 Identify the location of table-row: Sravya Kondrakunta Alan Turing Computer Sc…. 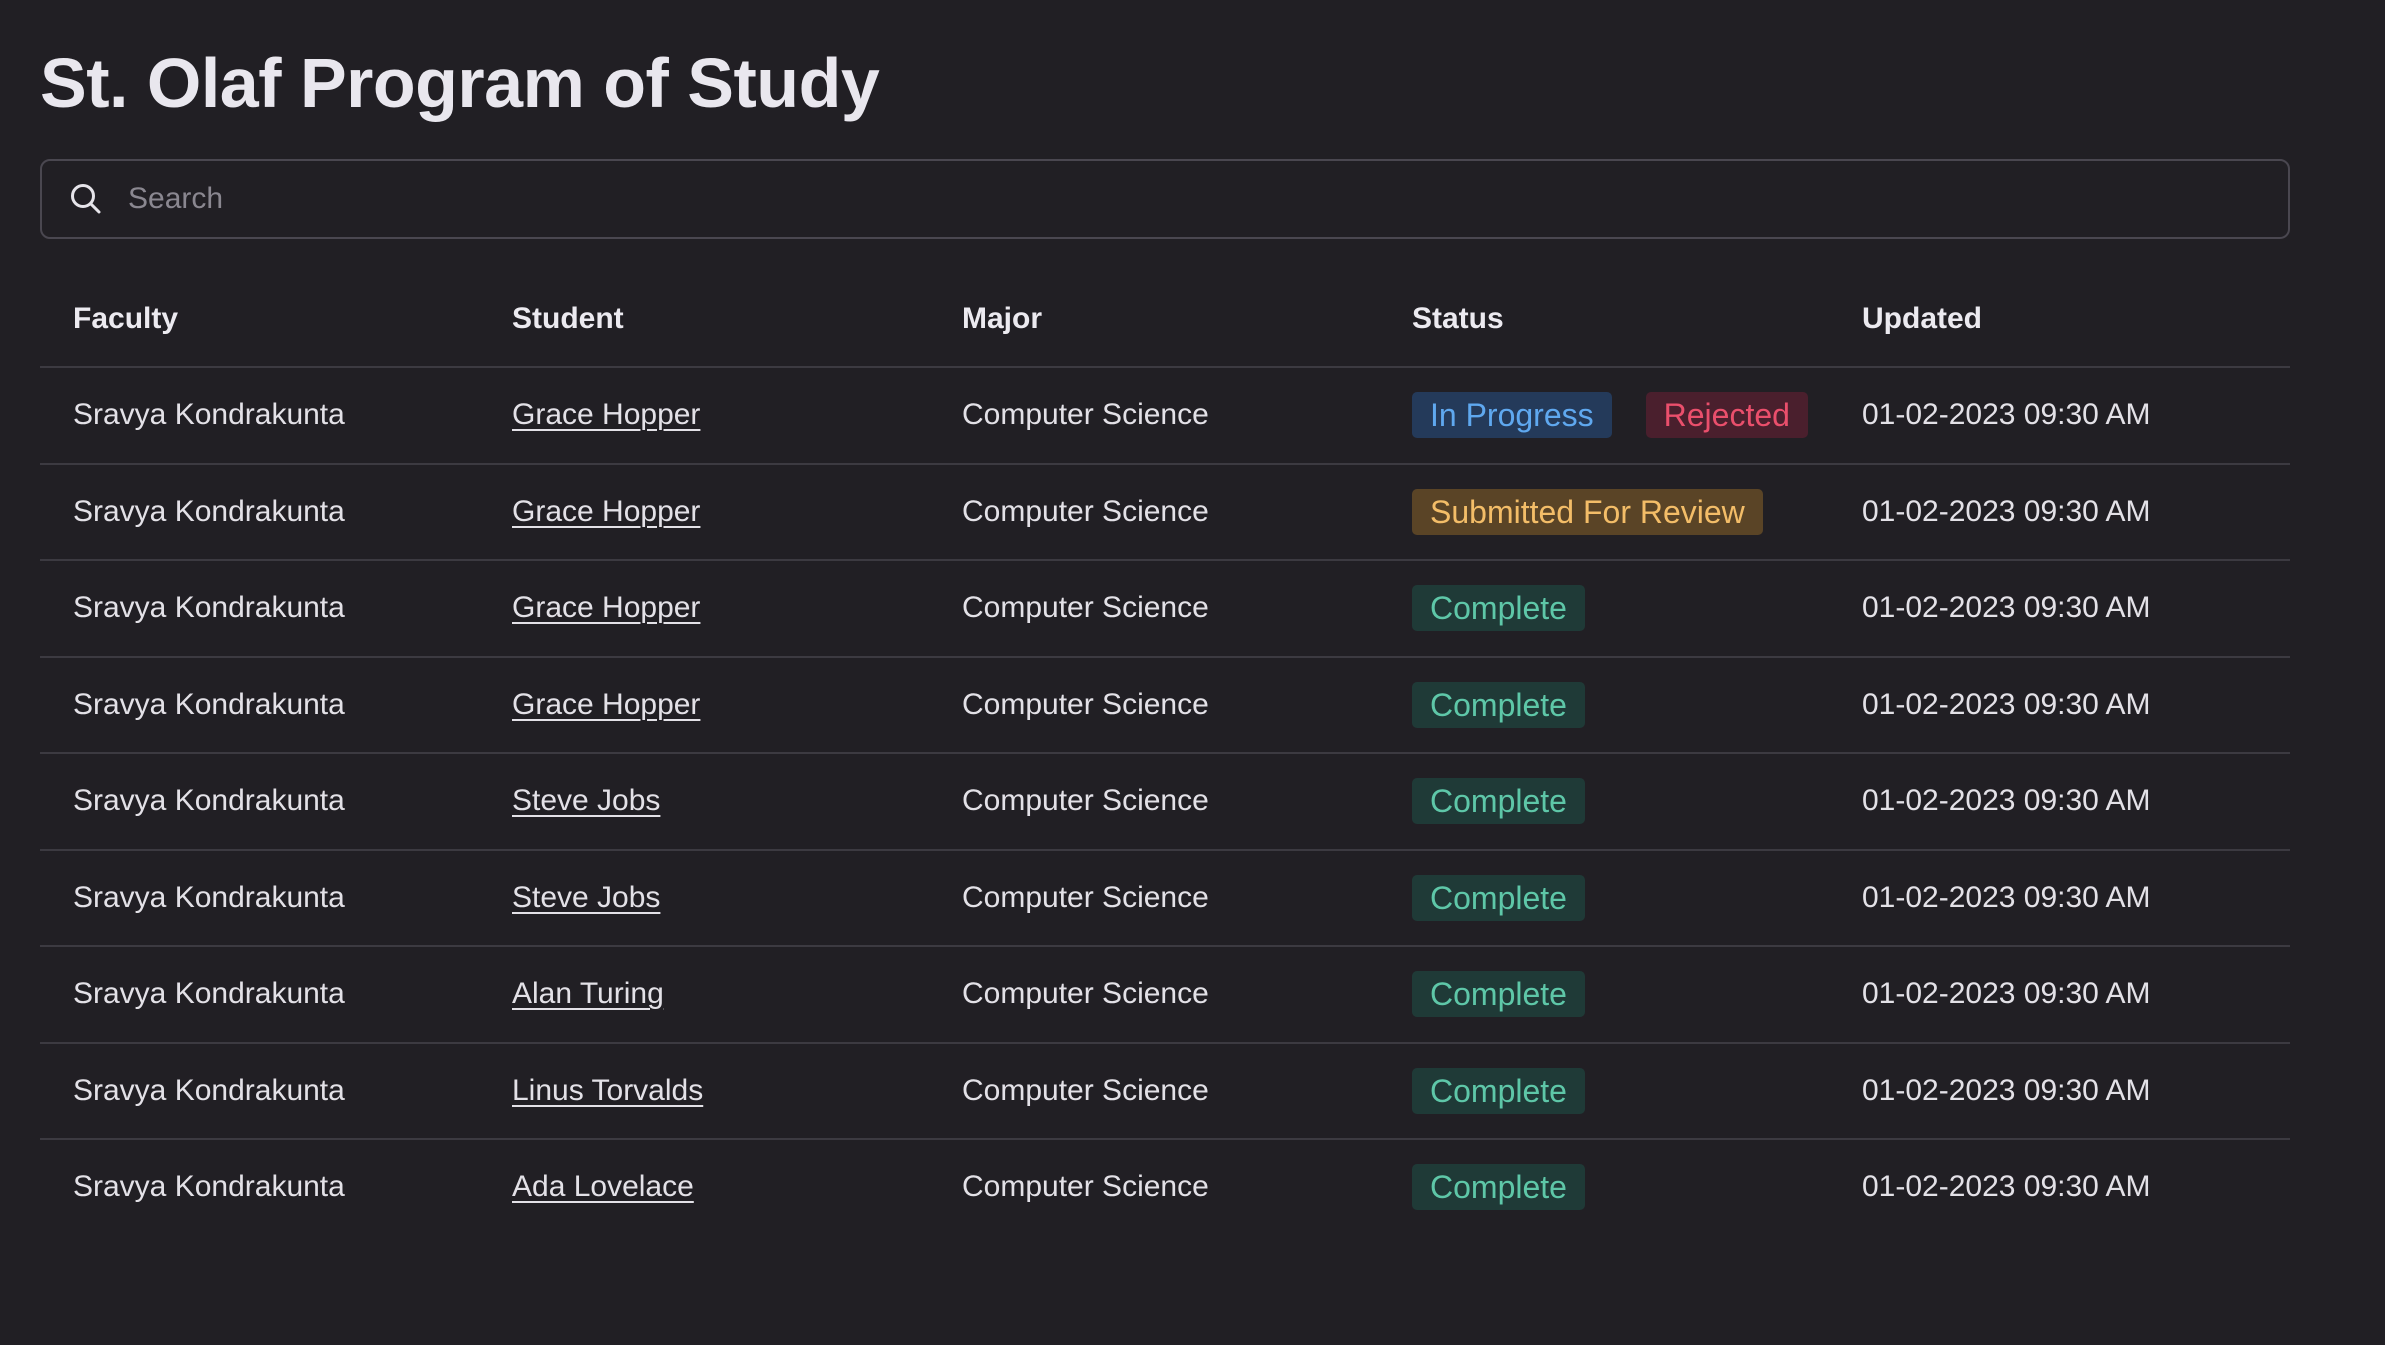
(1165, 995).